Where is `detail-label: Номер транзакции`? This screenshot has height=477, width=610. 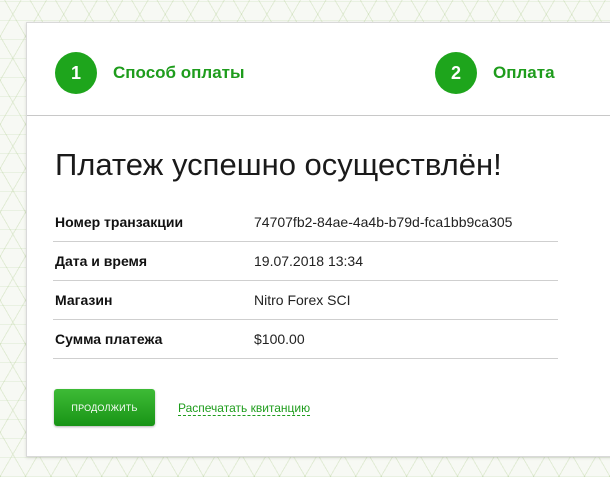 detail-label: Номер транзакции is located at coordinates (119, 222).